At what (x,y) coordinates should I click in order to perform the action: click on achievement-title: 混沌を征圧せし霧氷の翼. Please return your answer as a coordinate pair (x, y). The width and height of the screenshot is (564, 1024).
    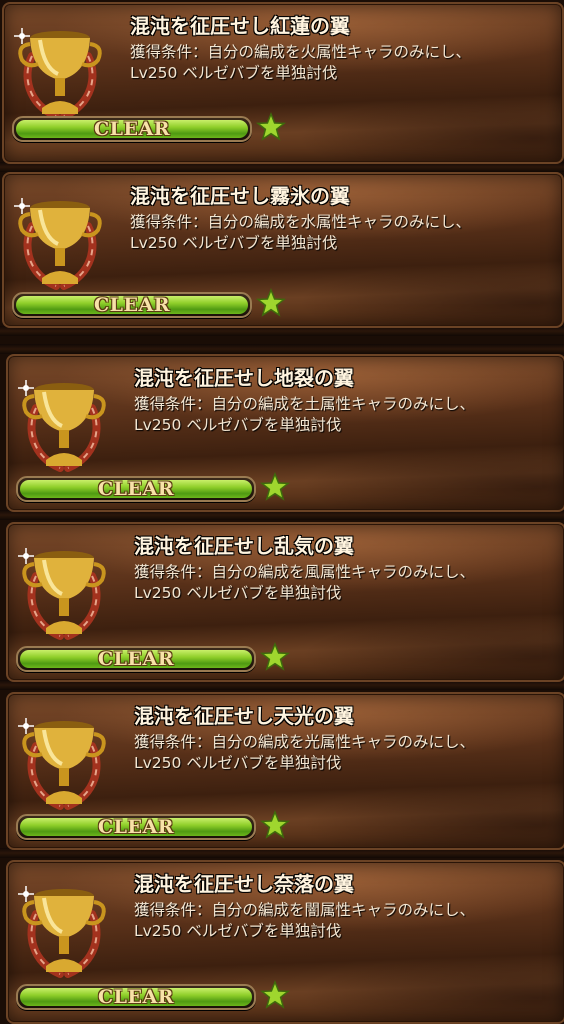
    Looking at the image, I should click on (240, 196).